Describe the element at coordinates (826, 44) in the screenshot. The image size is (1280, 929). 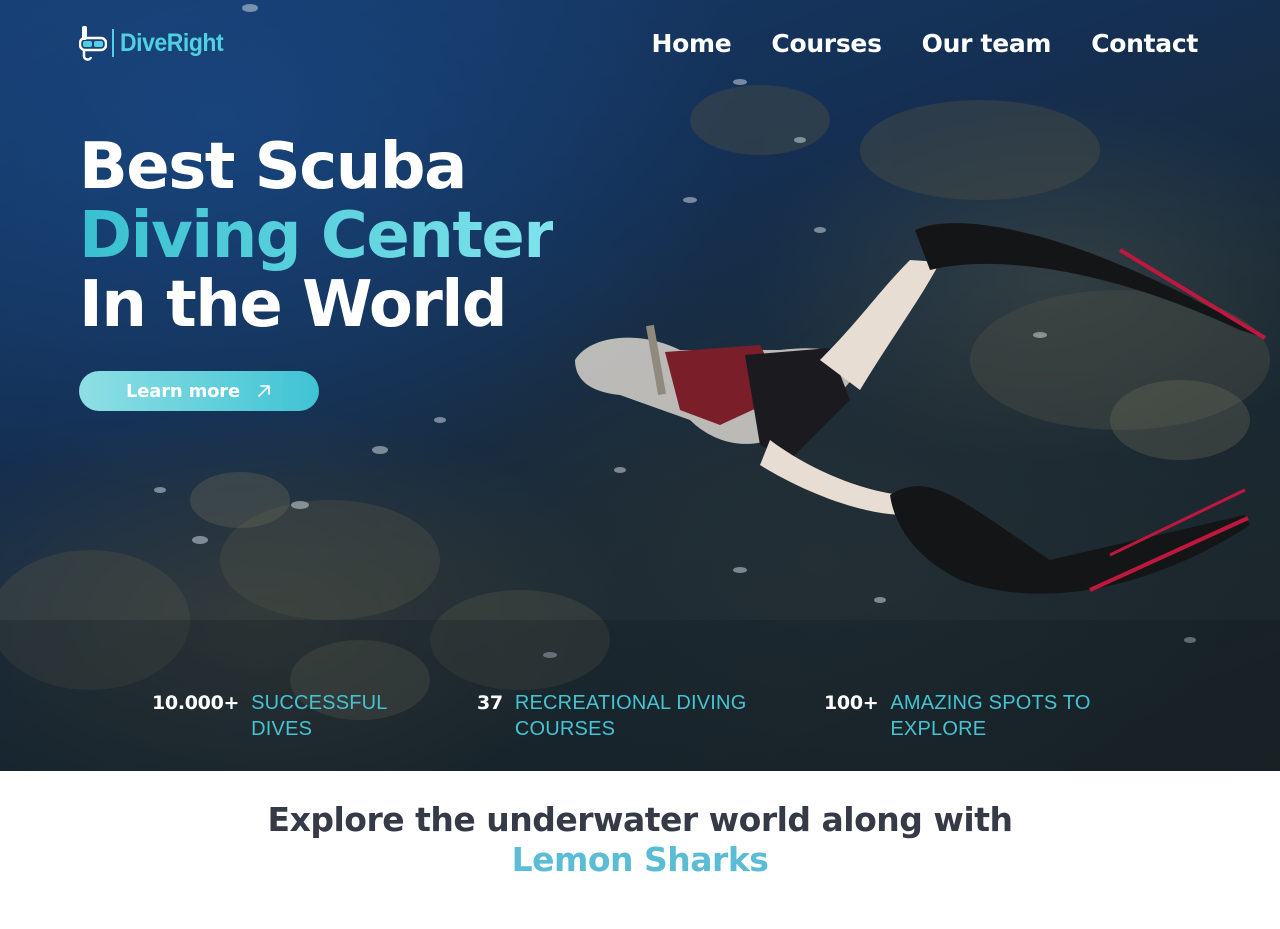
I see `nav-link-courses: Courses` at that location.